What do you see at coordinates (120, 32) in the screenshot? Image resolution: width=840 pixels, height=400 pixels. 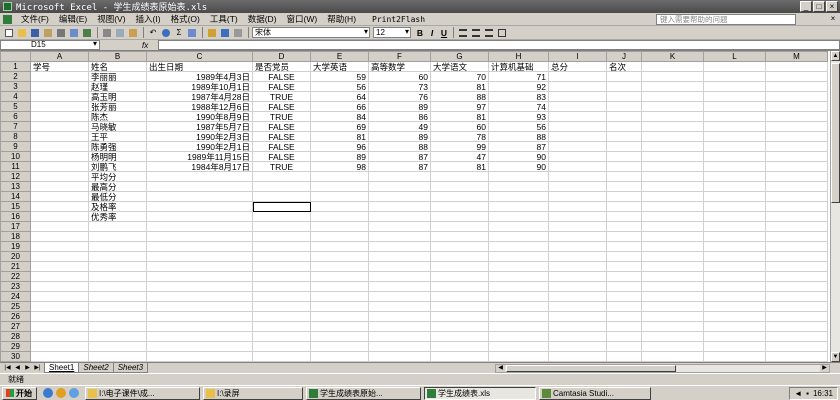 I see `copy-icon` at bounding box center [120, 32].